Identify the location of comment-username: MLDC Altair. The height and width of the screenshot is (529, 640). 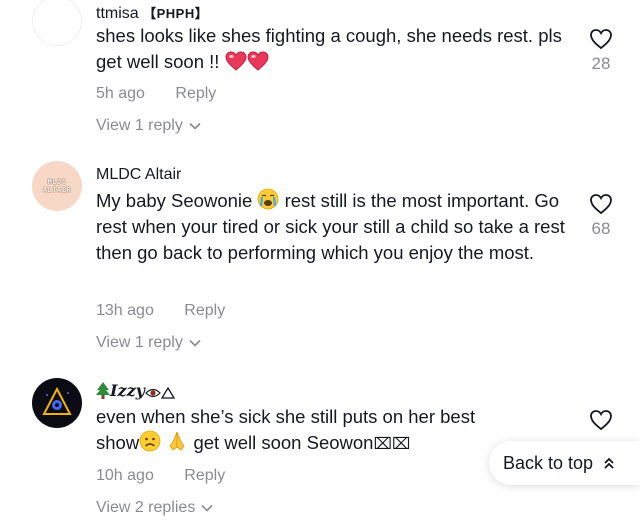
(138, 175).